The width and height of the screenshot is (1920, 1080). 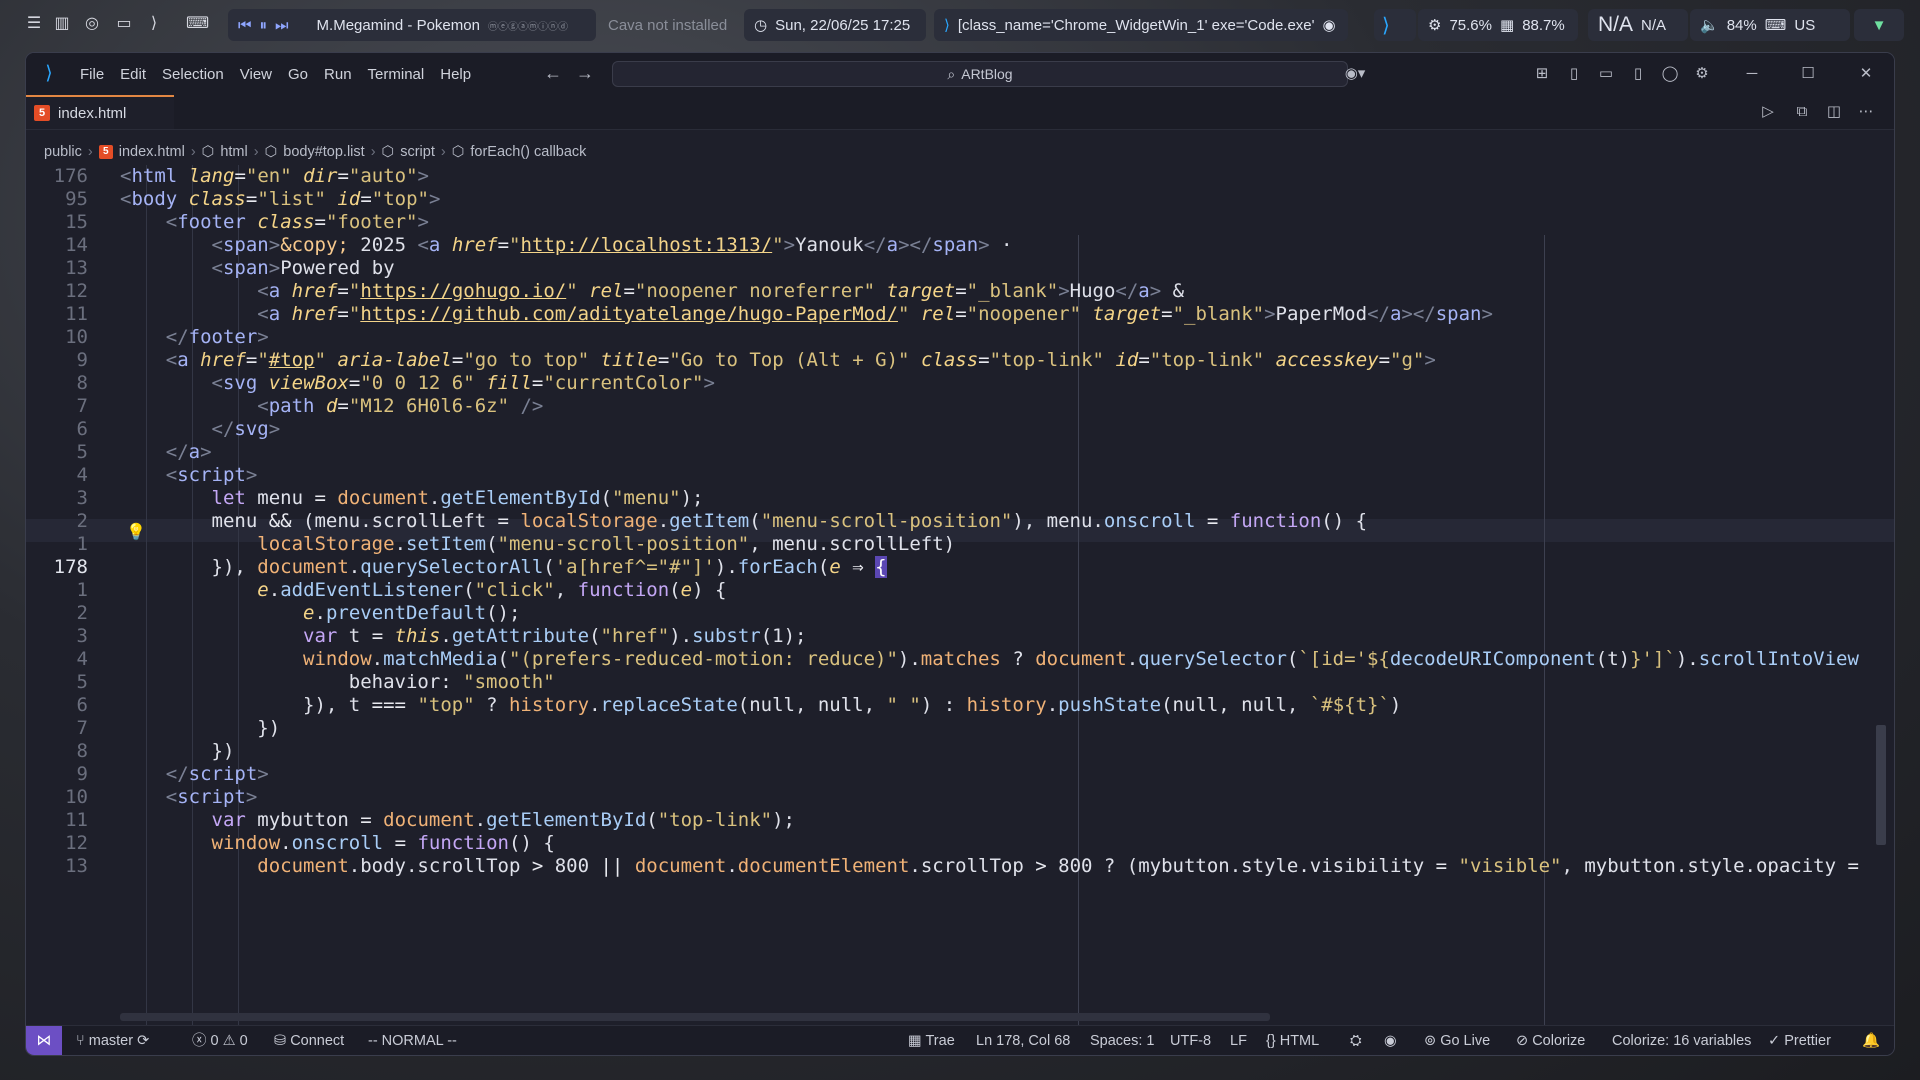 I want to click on git-branch-icon: ⑂, so click(x=80, y=1041).